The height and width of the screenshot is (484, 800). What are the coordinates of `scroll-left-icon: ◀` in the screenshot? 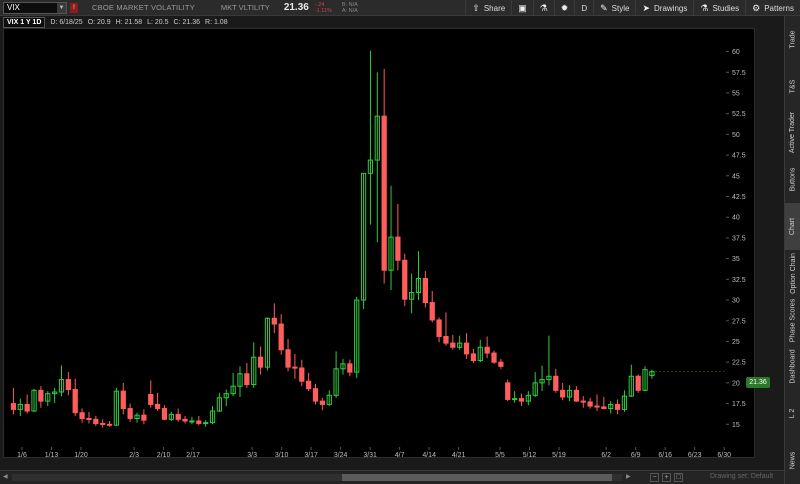 It's located at (5, 476).